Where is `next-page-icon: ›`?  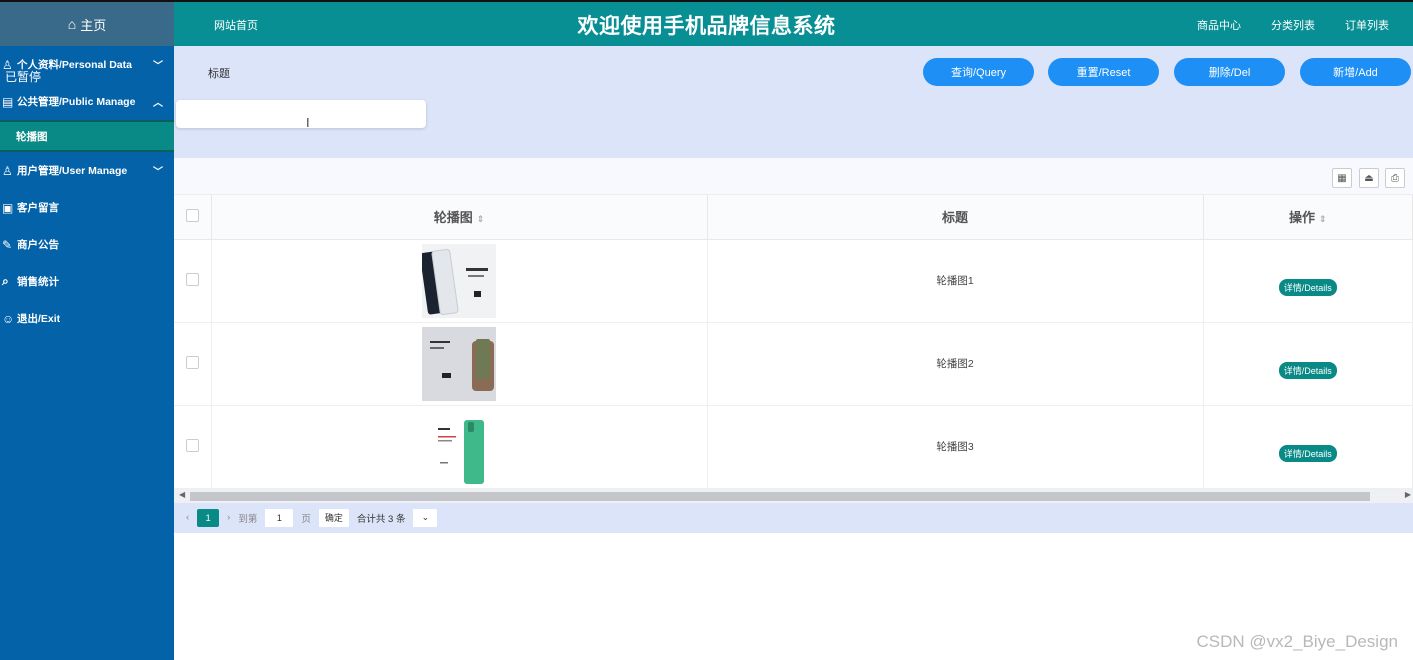
next-page-icon: › is located at coordinates (228, 517).